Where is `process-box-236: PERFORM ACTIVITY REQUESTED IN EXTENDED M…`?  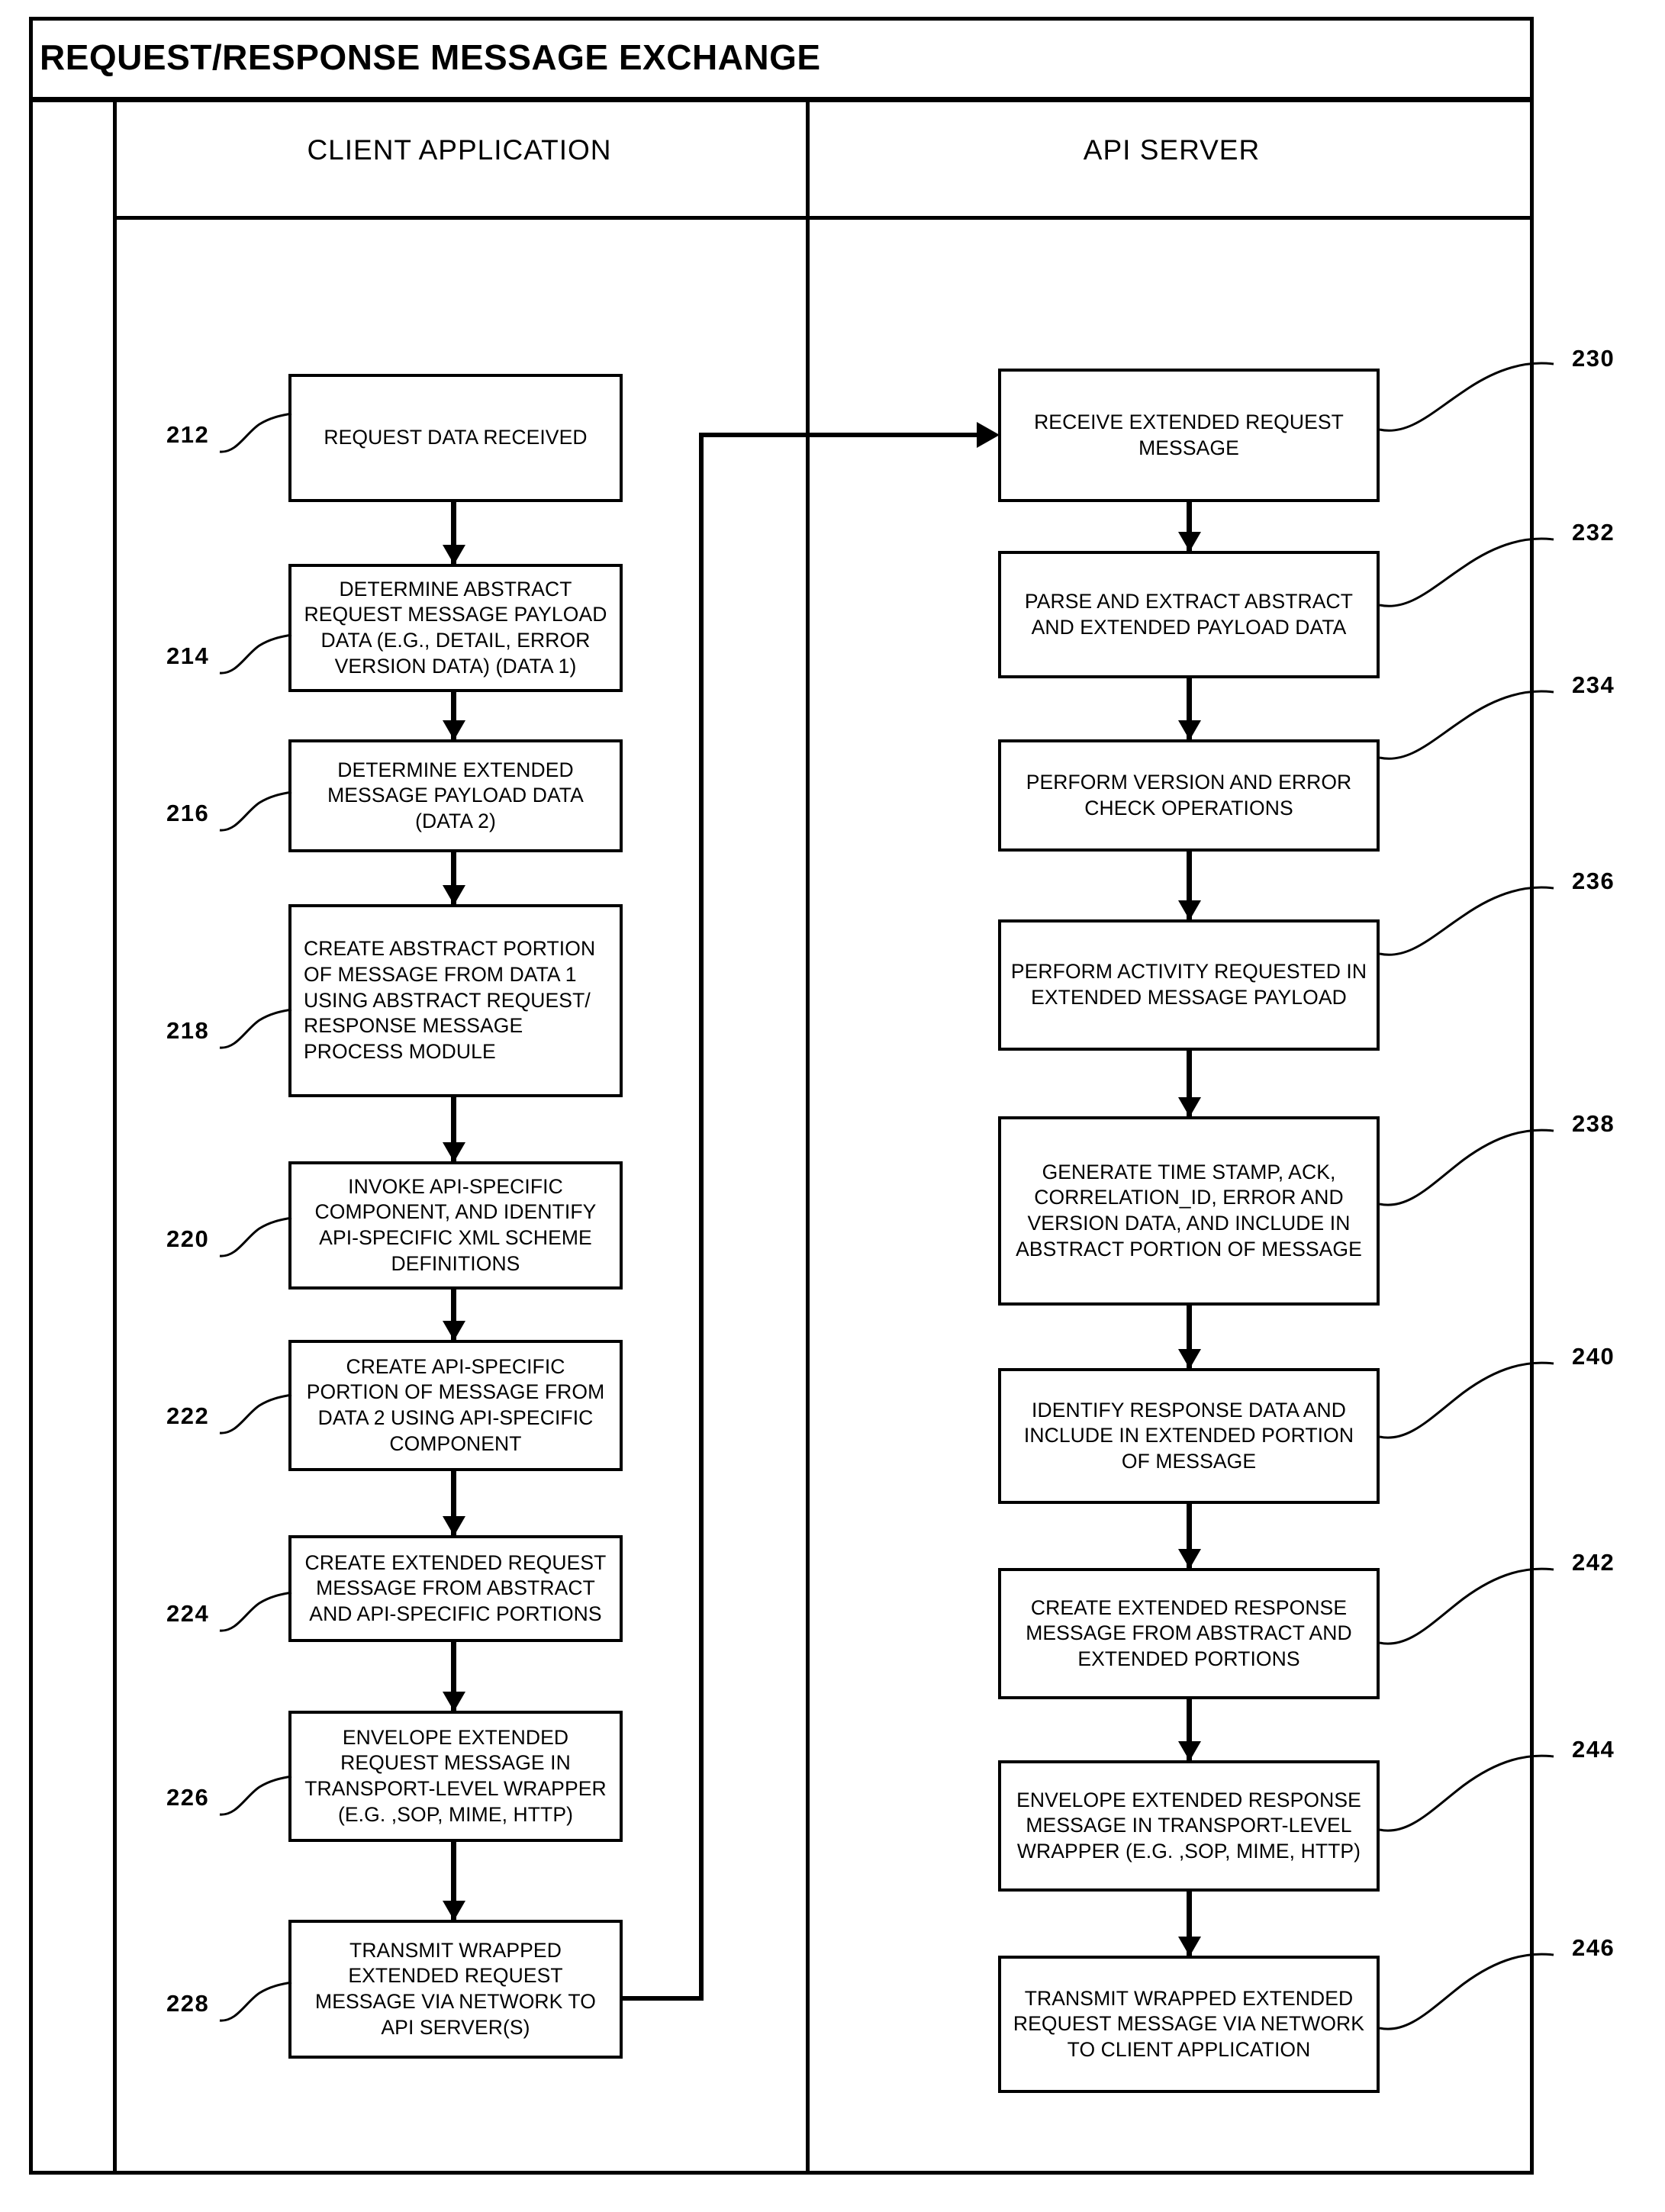 process-box-236: PERFORM ACTIVITY REQUESTED IN EXTENDED M… is located at coordinates (1189, 985).